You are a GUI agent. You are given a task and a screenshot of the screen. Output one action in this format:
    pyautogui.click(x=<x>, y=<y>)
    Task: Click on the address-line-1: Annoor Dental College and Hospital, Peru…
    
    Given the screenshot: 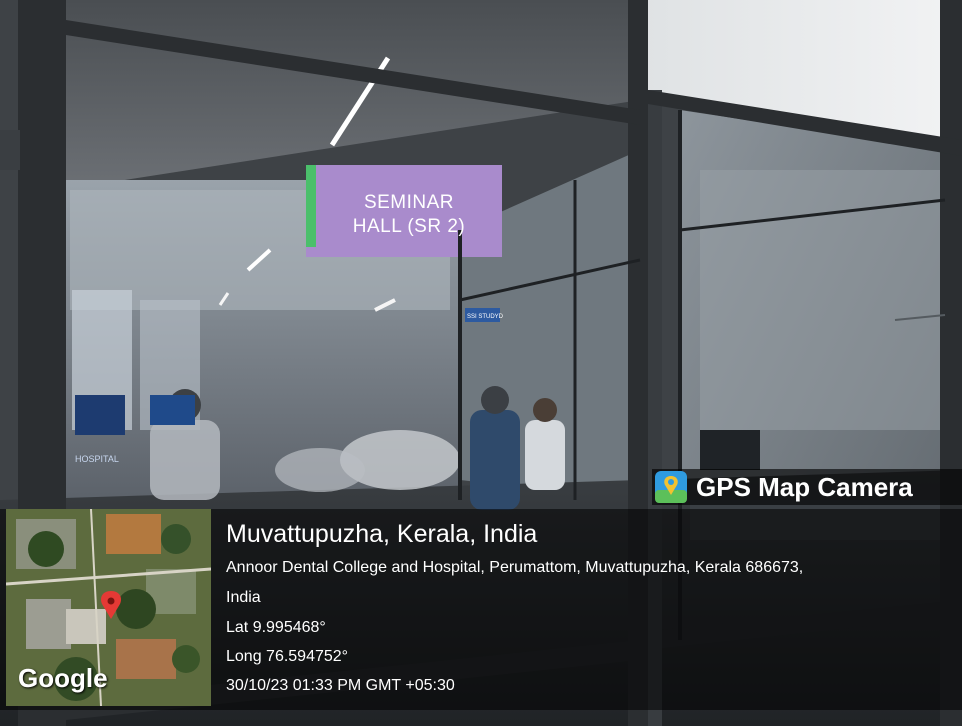 What is the action you would take?
    pyautogui.click(x=515, y=567)
    